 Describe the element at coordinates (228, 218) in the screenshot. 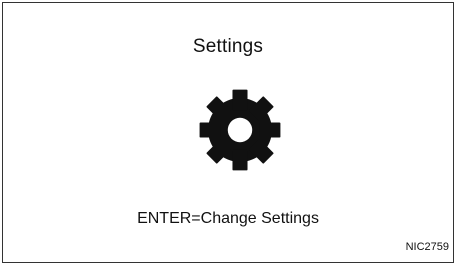

I see `enter-instruction: ENTER=Change Settings` at that location.